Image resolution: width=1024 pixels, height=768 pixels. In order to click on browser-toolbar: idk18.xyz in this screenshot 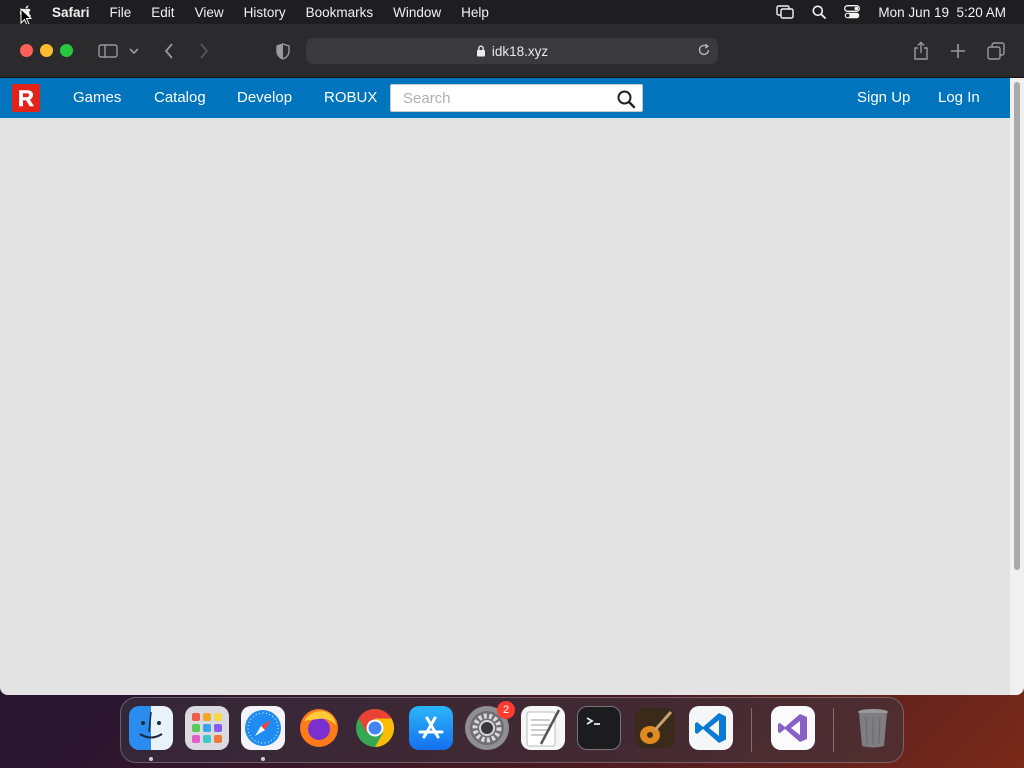, I will do `click(512, 51)`.